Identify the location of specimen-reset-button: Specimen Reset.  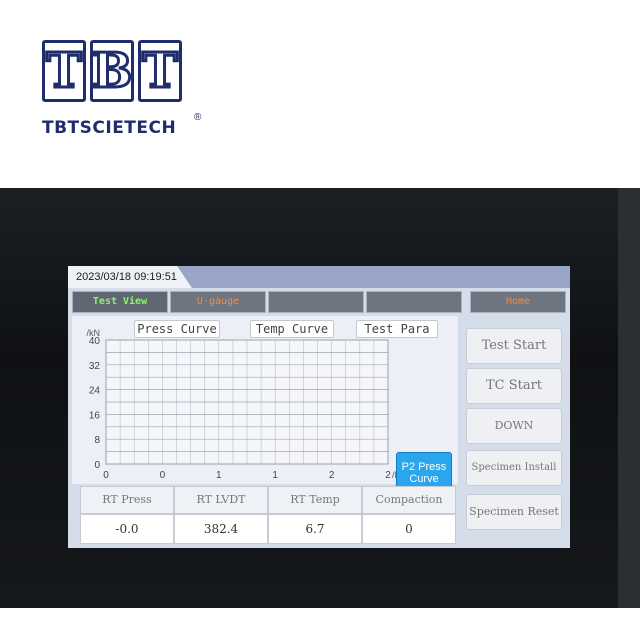
(514, 512).